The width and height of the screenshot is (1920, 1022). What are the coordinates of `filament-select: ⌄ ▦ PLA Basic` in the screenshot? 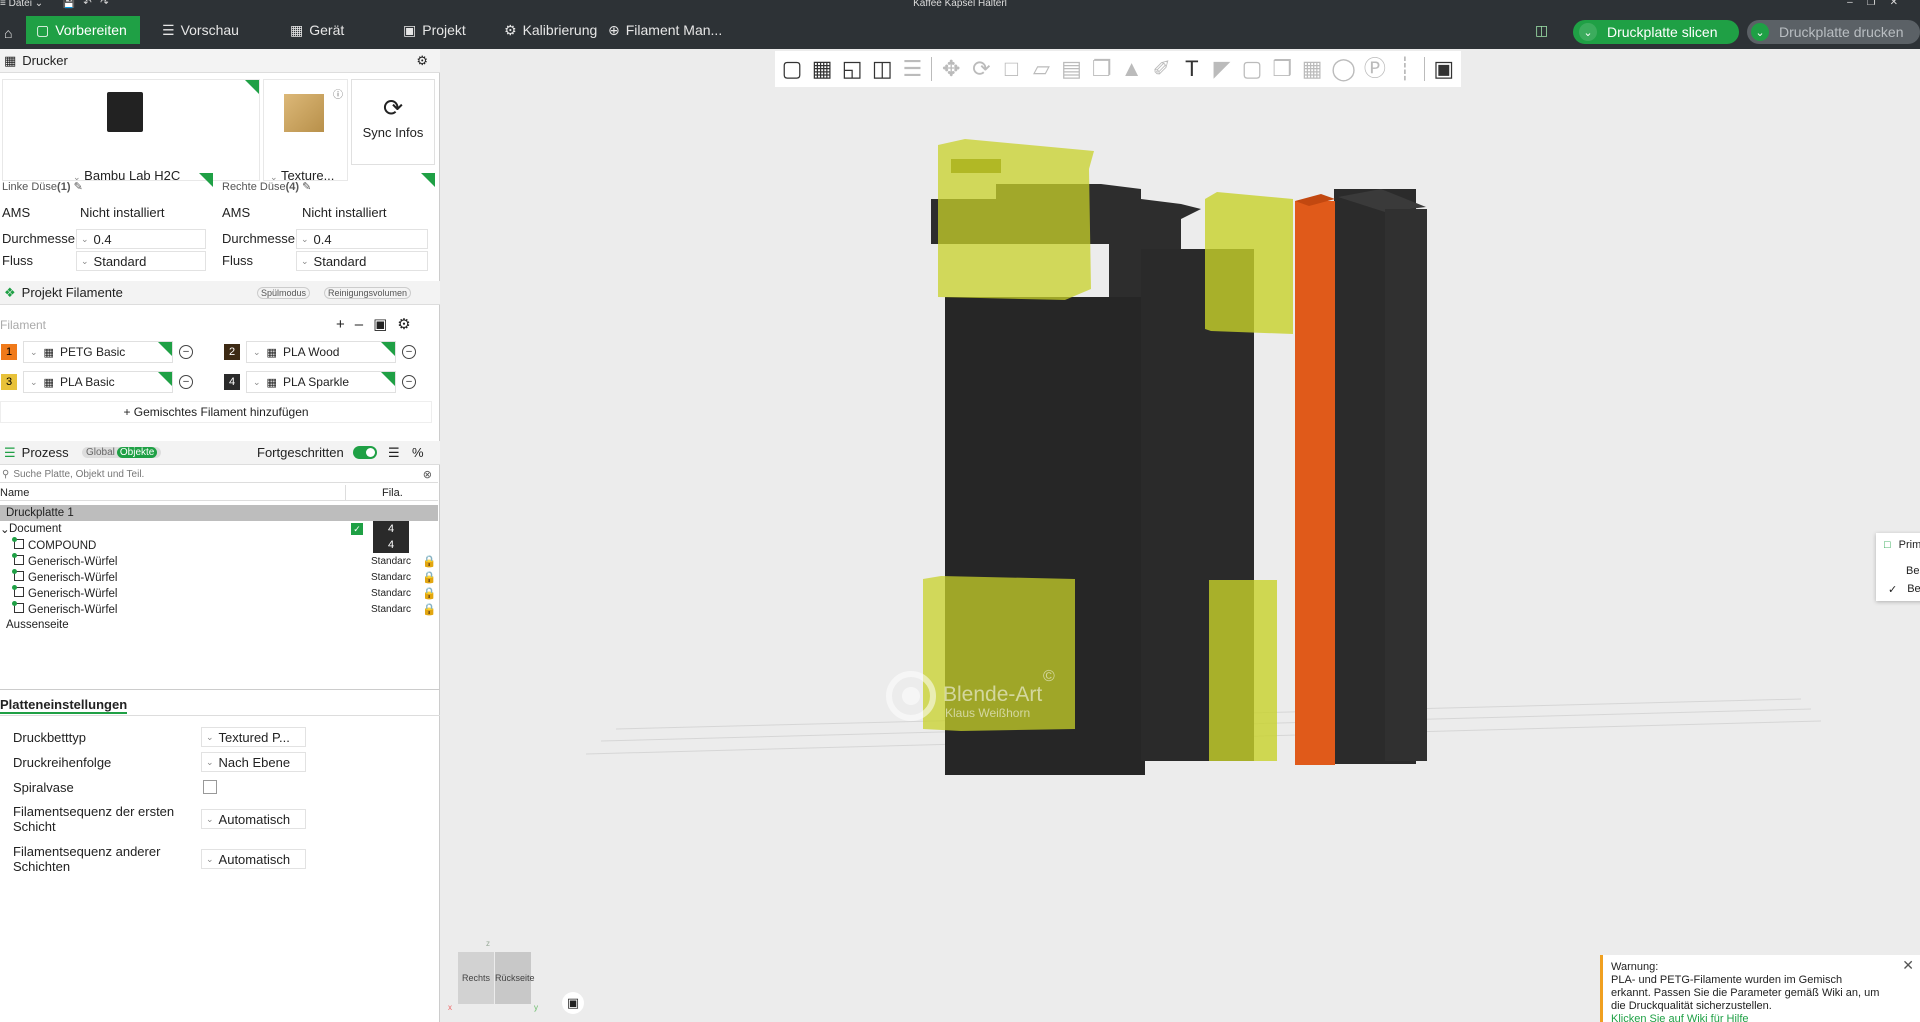 It's located at (98, 382).